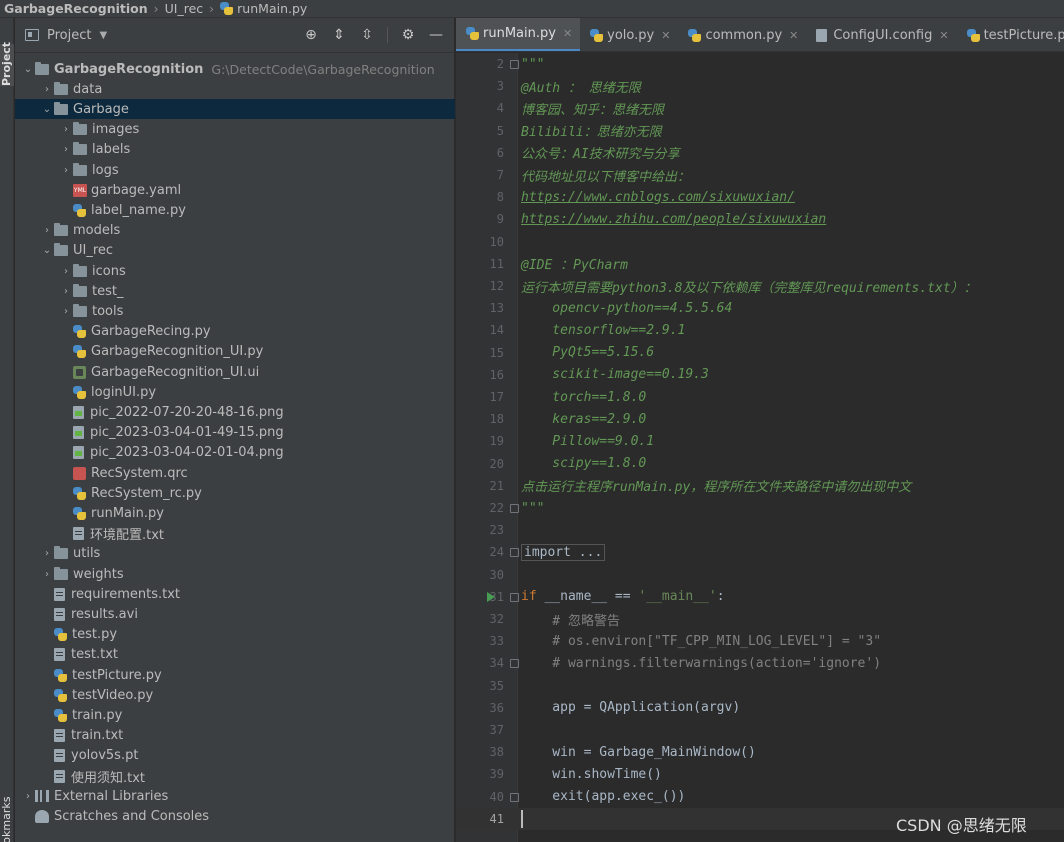 The image size is (1064, 842). What do you see at coordinates (235, 311) in the screenshot?
I see `tree-item: › tools` at bounding box center [235, 311].